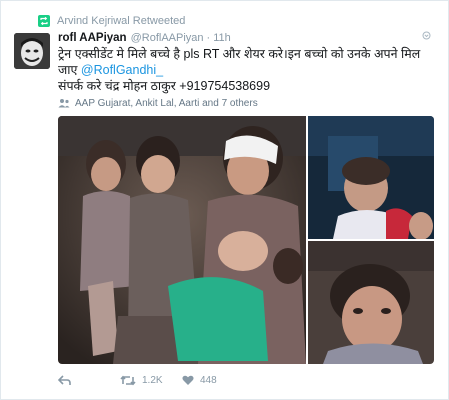  Describe the element at coordinates (44, 21) in the screenshot. I see `retweet-icon` at that location.